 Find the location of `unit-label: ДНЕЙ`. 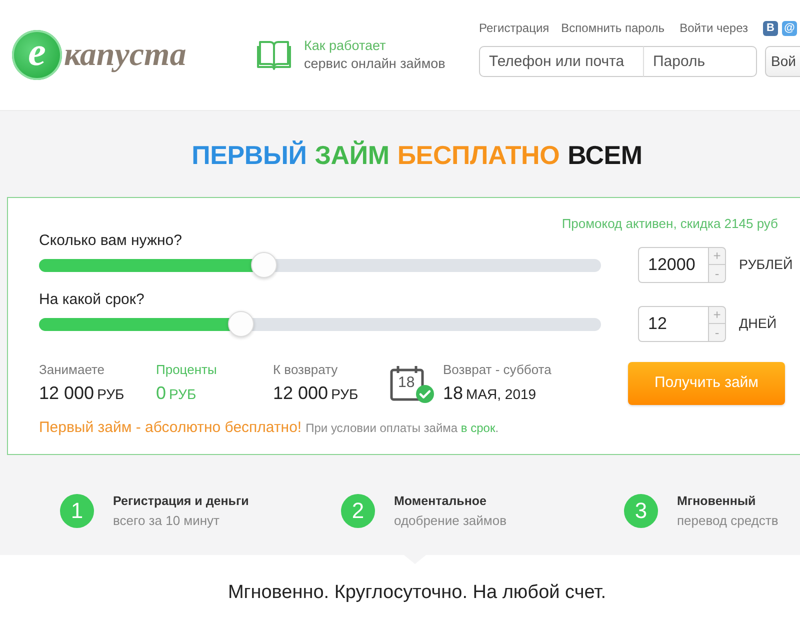

unit-label: ДНЕЙ is located at coordinates (758, 323).